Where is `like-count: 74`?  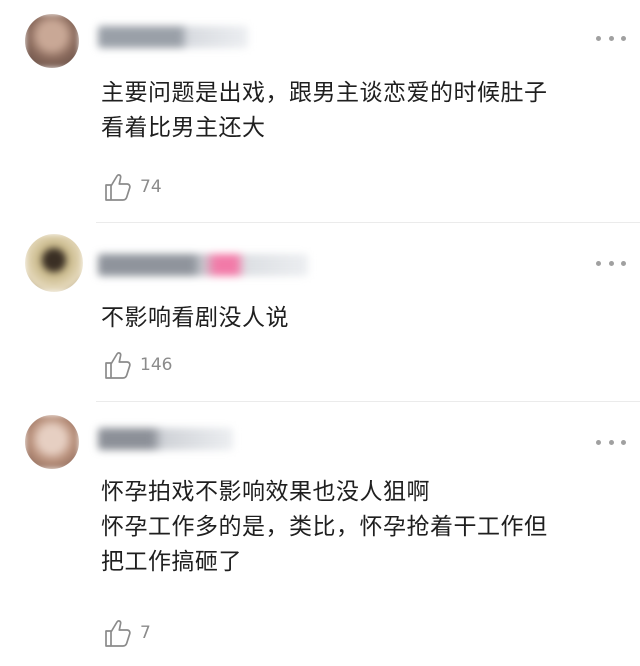 like-count: 74 is located at coordinates (151, 187).